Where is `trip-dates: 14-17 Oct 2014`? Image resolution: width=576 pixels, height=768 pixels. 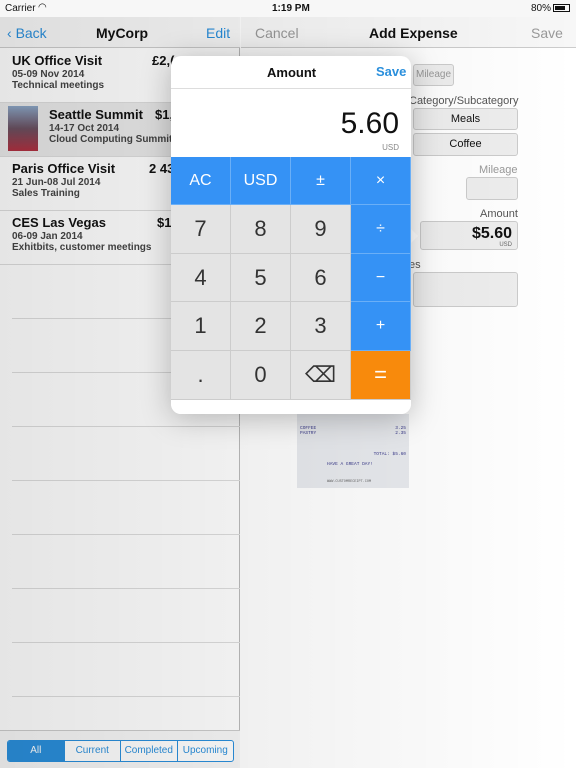
trip-dates: 14-17 Oct 2014 is located at coordinates (84, 128).